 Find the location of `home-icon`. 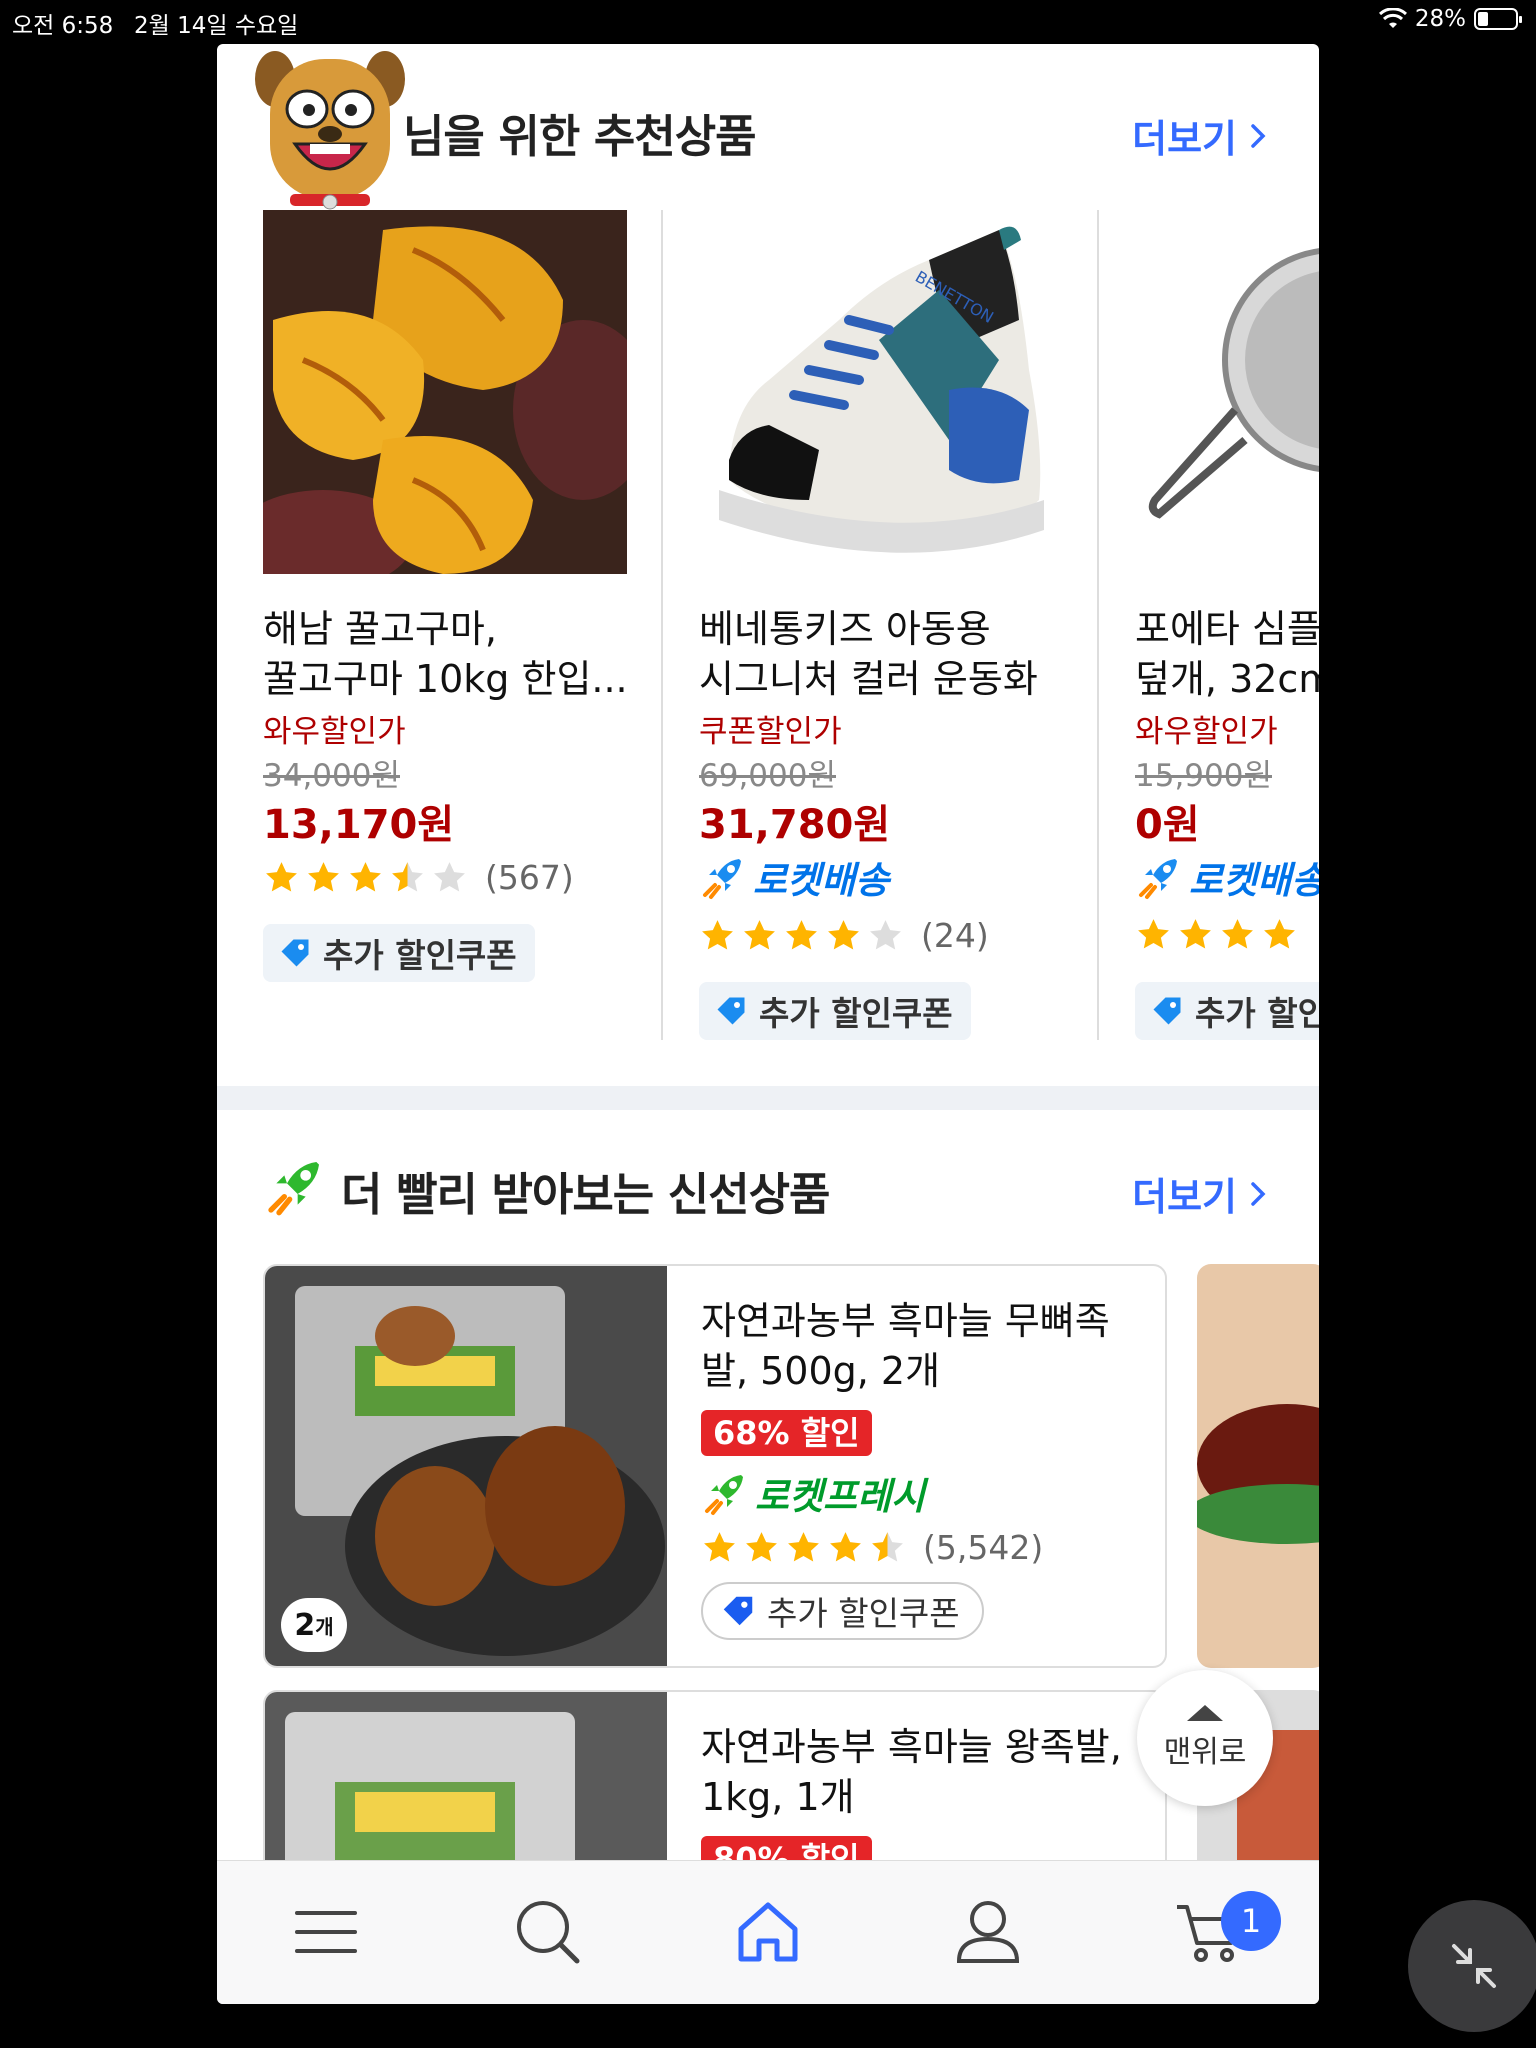

home-icon is located at coordinates (768, 1932).